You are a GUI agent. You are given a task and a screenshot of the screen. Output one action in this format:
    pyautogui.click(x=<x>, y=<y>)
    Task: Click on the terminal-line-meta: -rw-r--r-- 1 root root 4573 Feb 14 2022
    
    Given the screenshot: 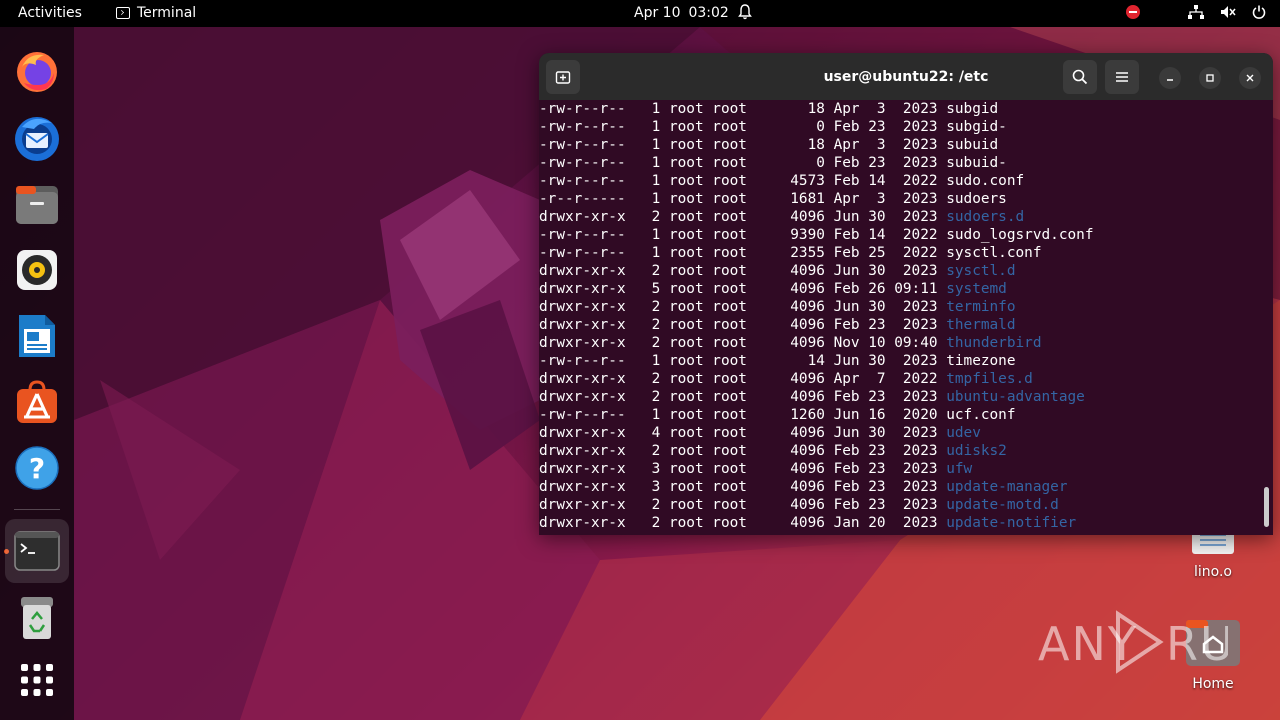 What is the action you would take?
    pyautogui.click(x=743, y=181)
    